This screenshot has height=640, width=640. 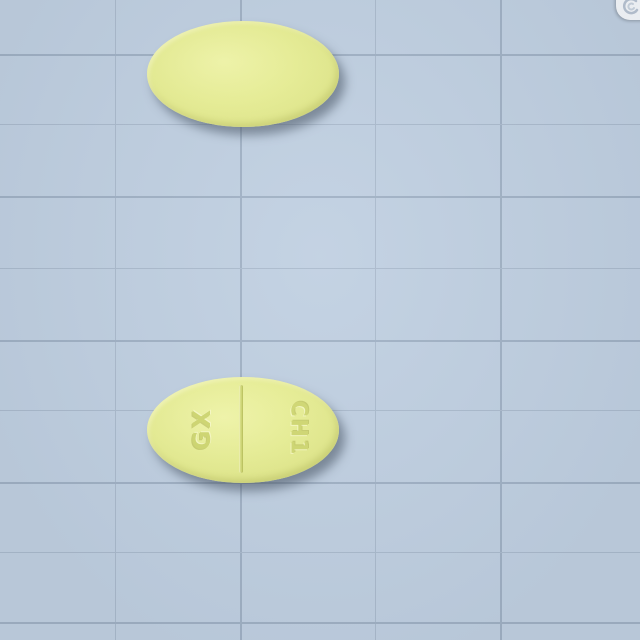 I want to click on score-line, so click(x=241, y=429).